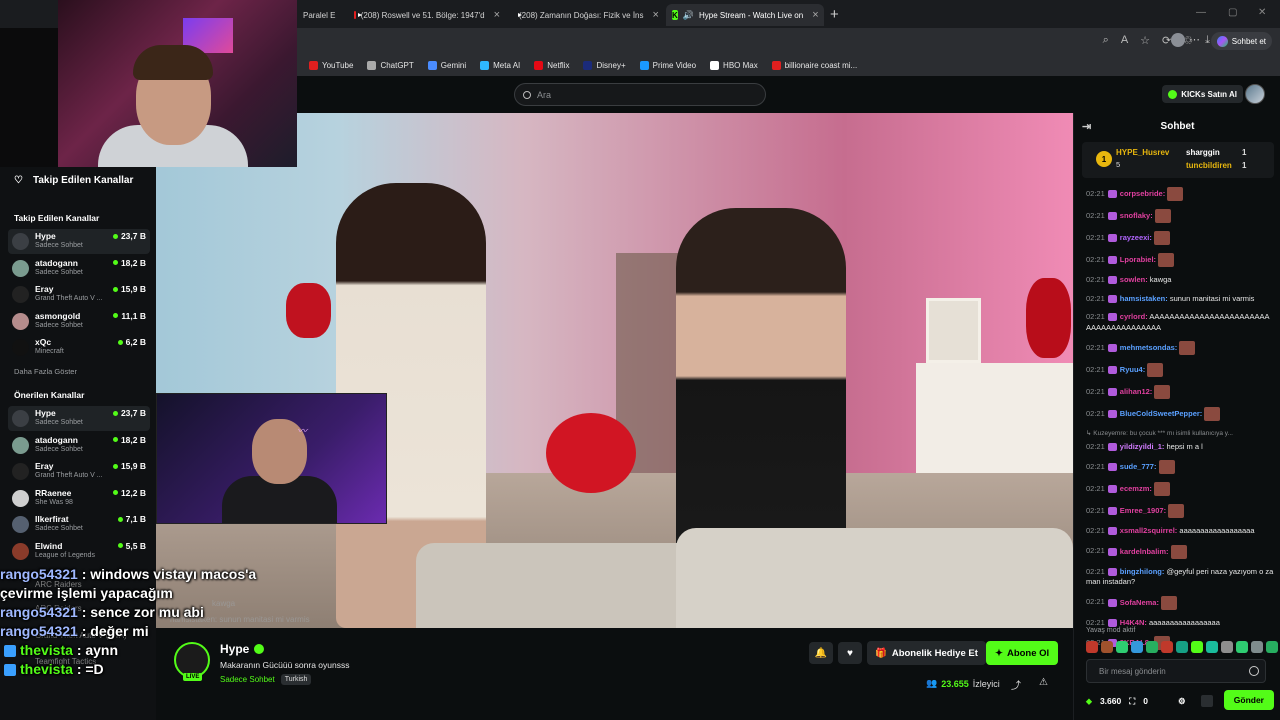 This screenshot has width=1280, height=720. What do you see at coordinates (1254, 671) in the screenshot?
I see `emoji-picker-icon` at bounding box center [1254, 671].